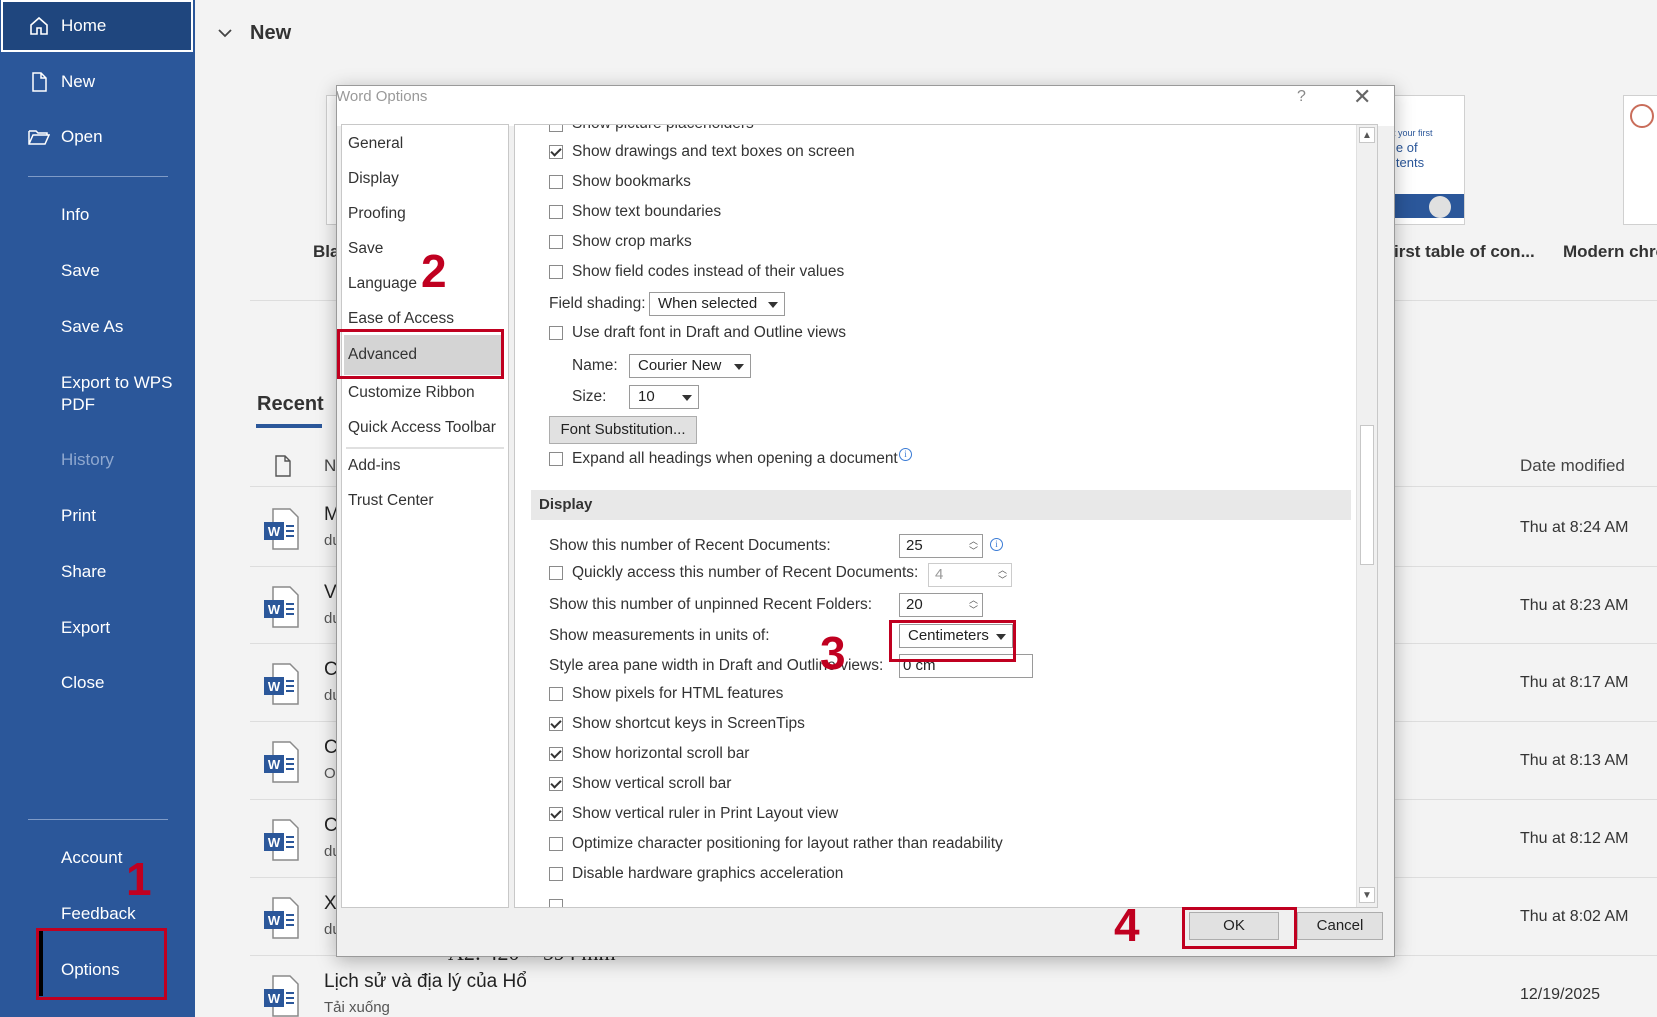 This screenshot has height=1017, width=1657. What do you see at coordinates (97, 26) in the screenshot?
I see `nav-home: Home` at bounding box center [97, 26].